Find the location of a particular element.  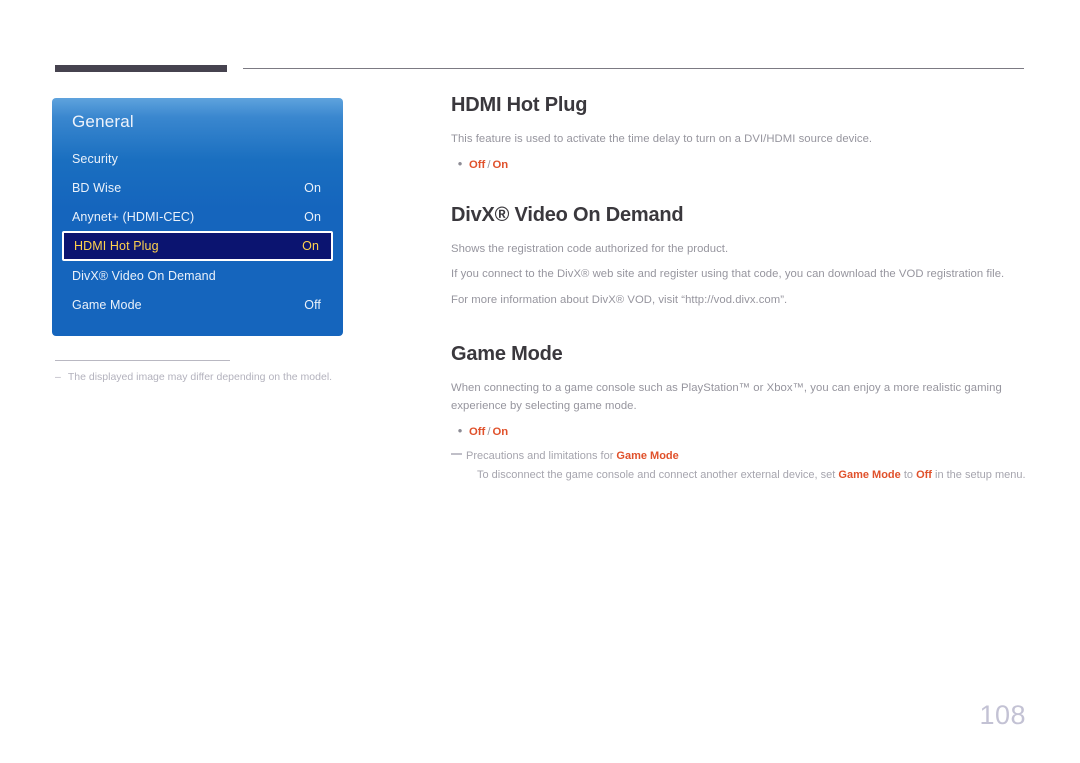

precautions-body-highlight-off: Off is located at coordinates (924, 474).